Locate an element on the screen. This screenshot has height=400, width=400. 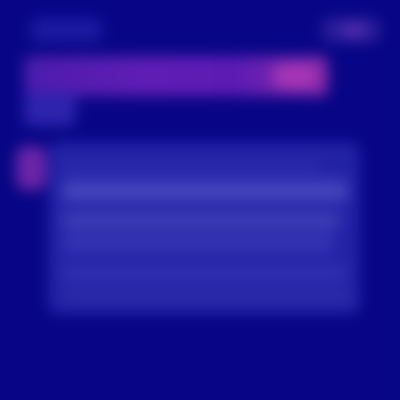
status-indicator is located at coordinates (31, 168).